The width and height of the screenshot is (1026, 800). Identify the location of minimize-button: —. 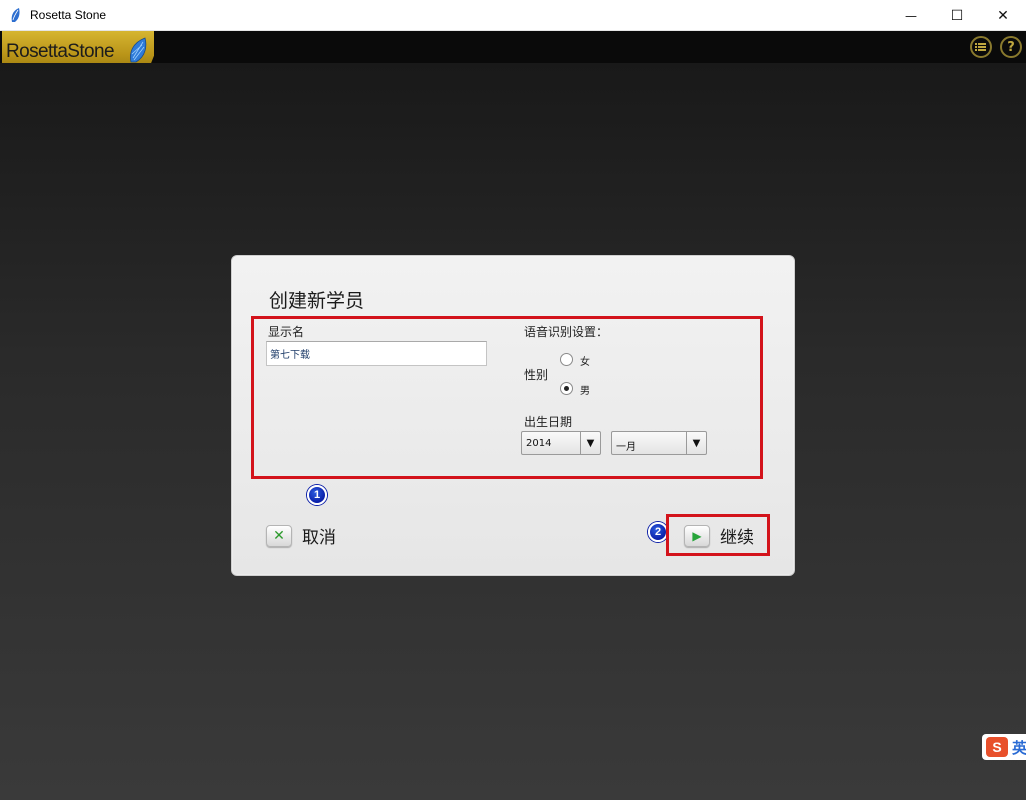
(911, 15).